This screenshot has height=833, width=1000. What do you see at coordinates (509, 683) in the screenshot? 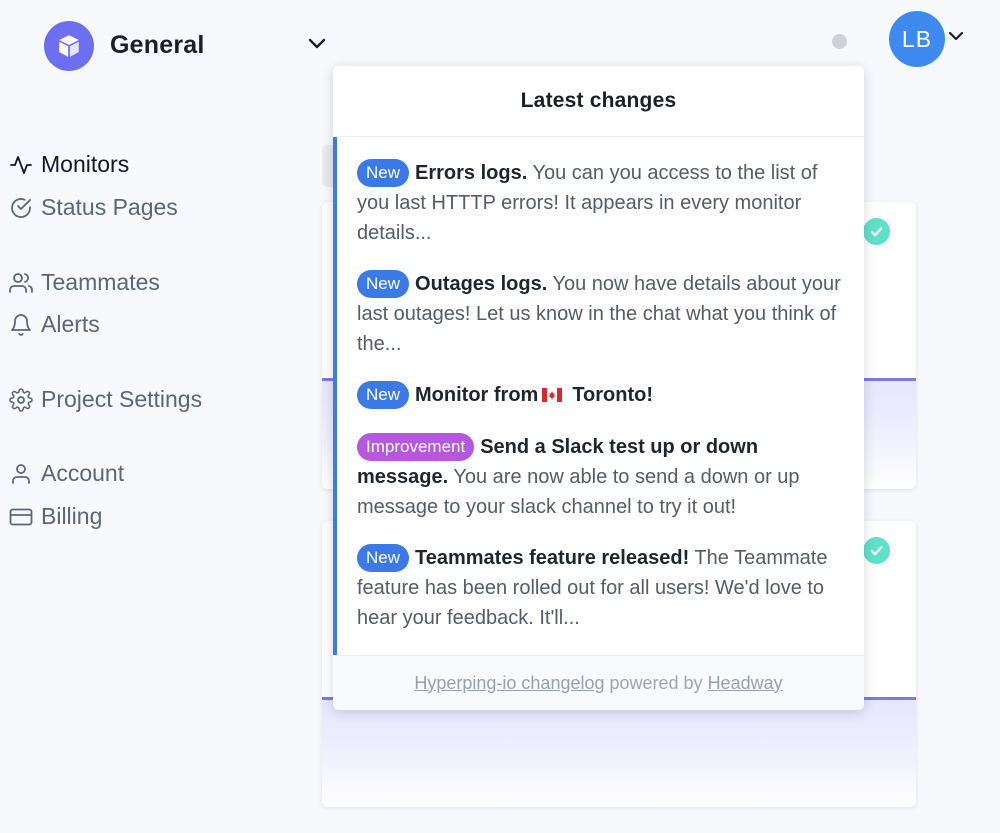
I see `changelog-link: Hyperping-io changelog` at bounding box center [509, 683].